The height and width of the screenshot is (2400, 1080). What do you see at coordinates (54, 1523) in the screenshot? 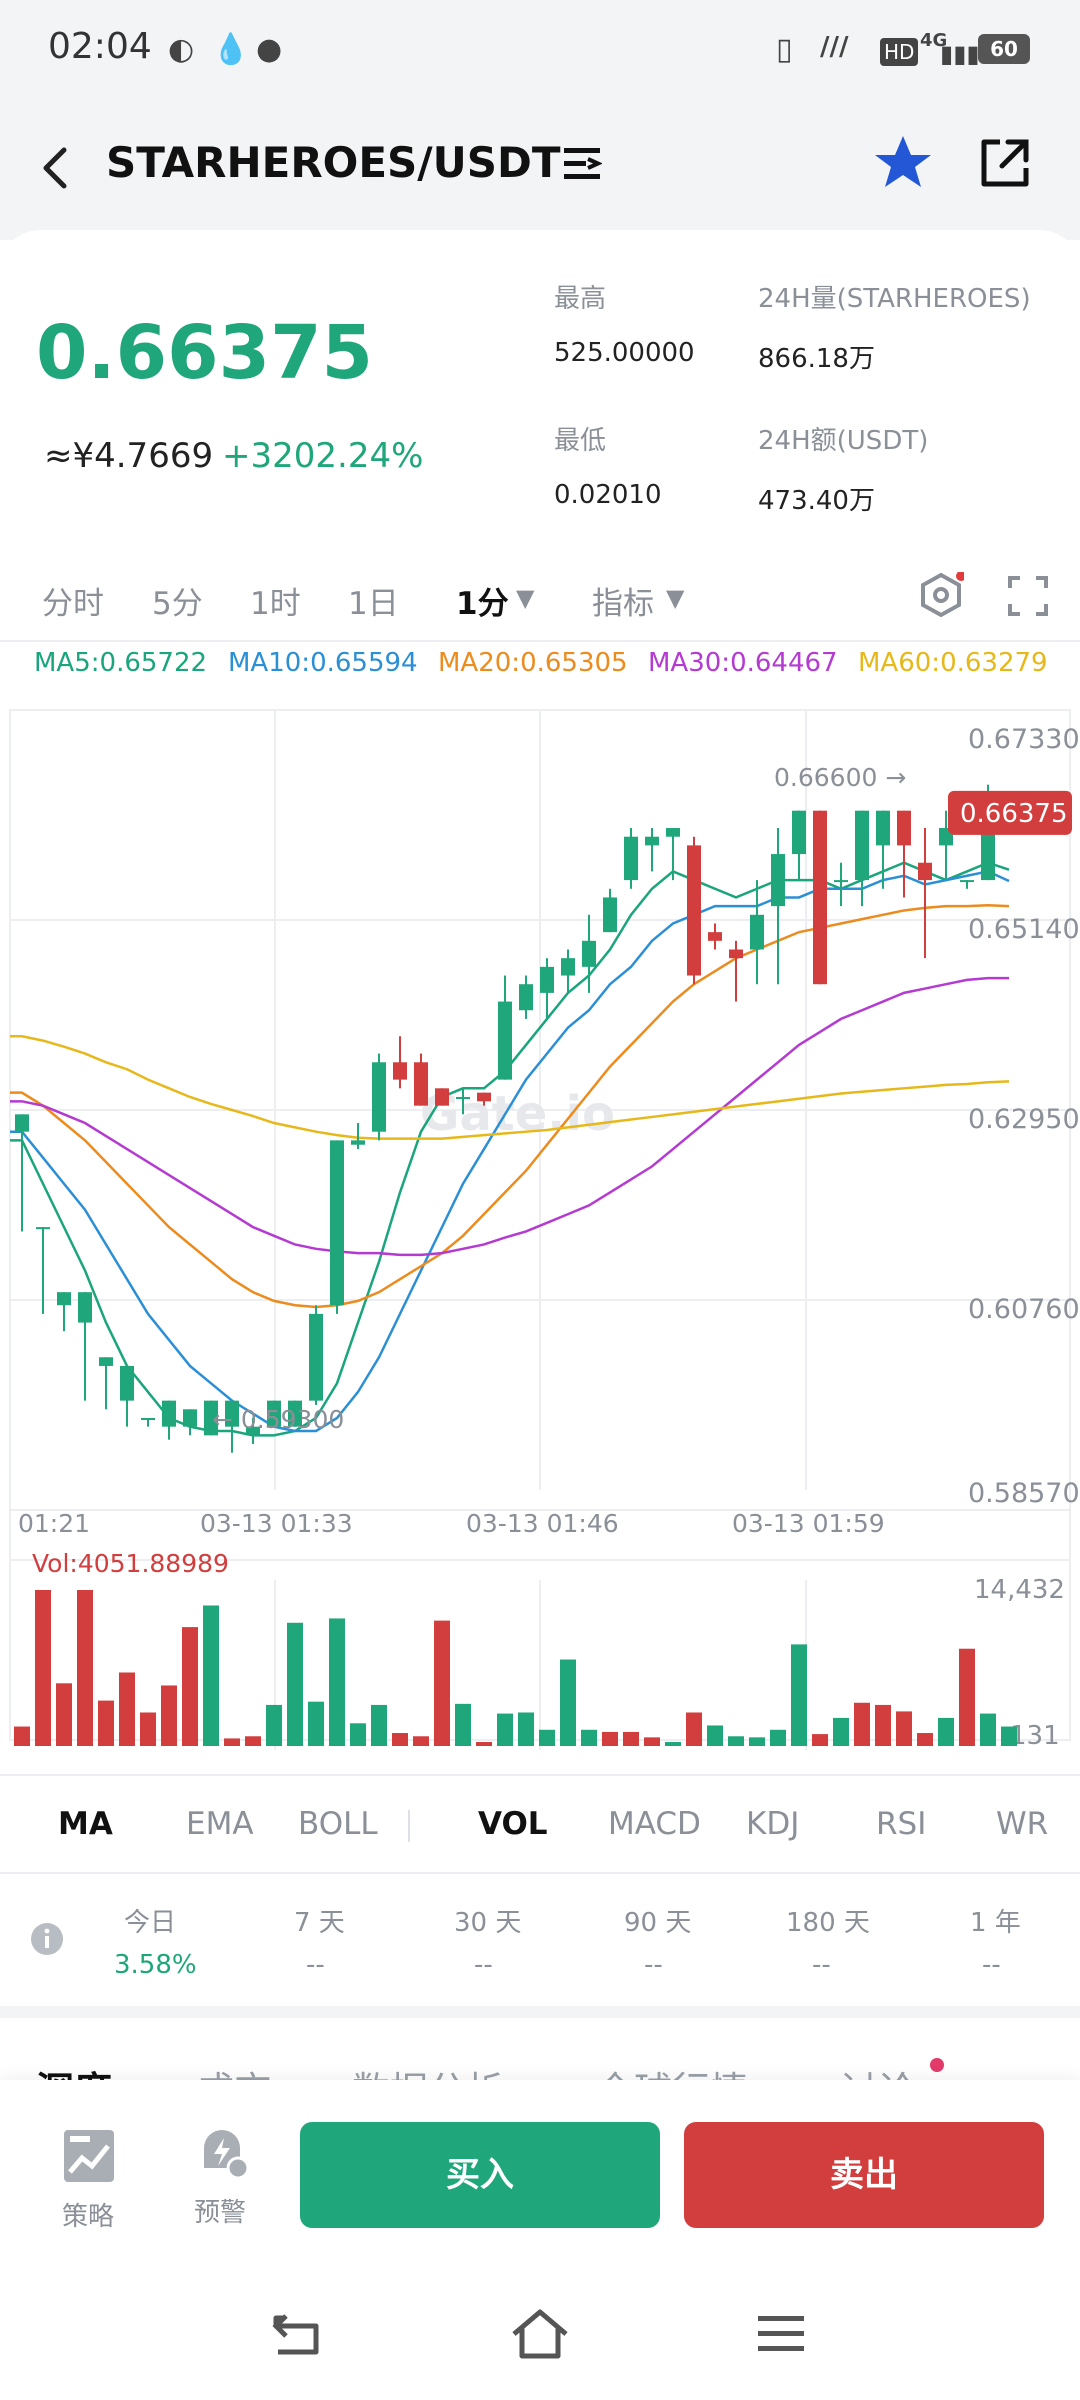
I see `x-tick-label: 01:21` at bounding box center [54, 1523].